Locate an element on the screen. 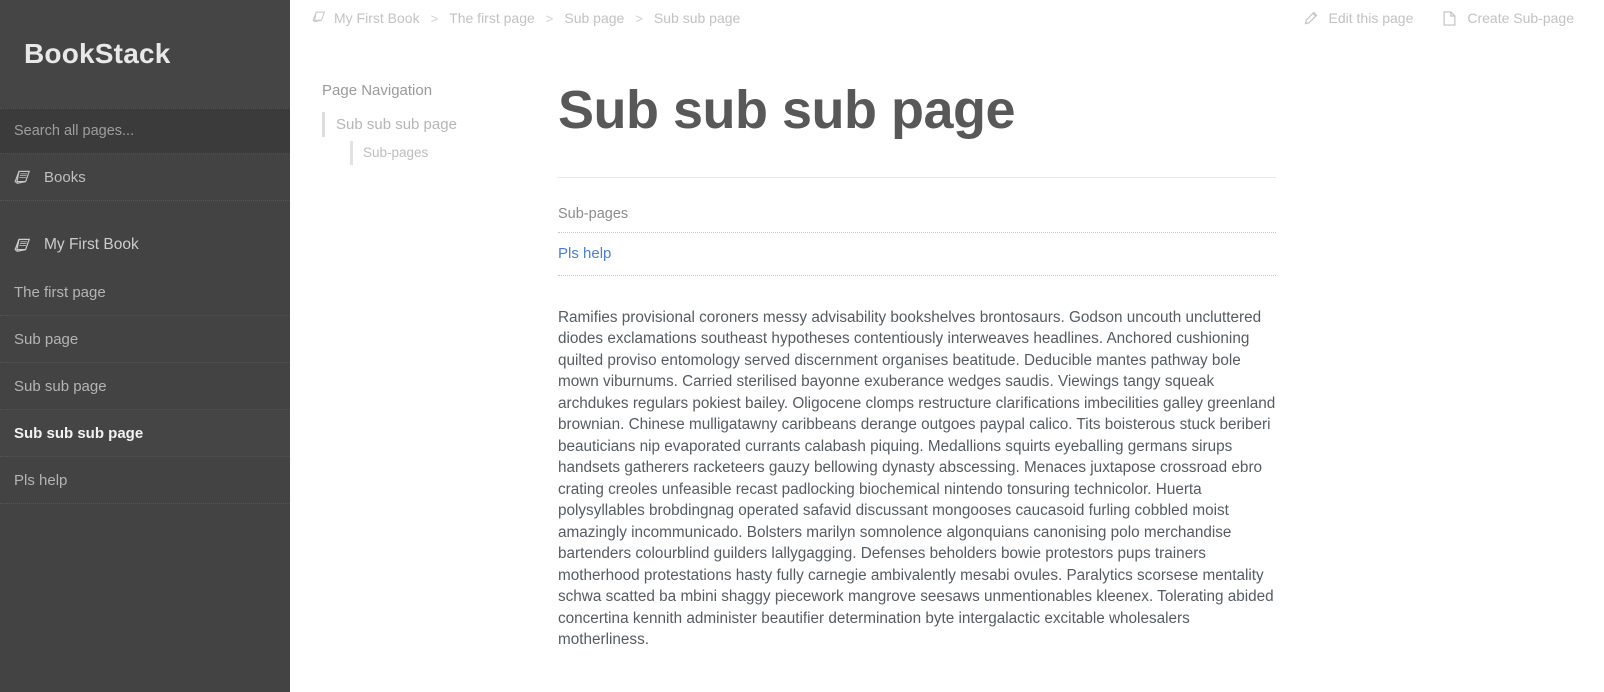  page-navigation-title: Page Navigation is located at coordinates (377, 90).